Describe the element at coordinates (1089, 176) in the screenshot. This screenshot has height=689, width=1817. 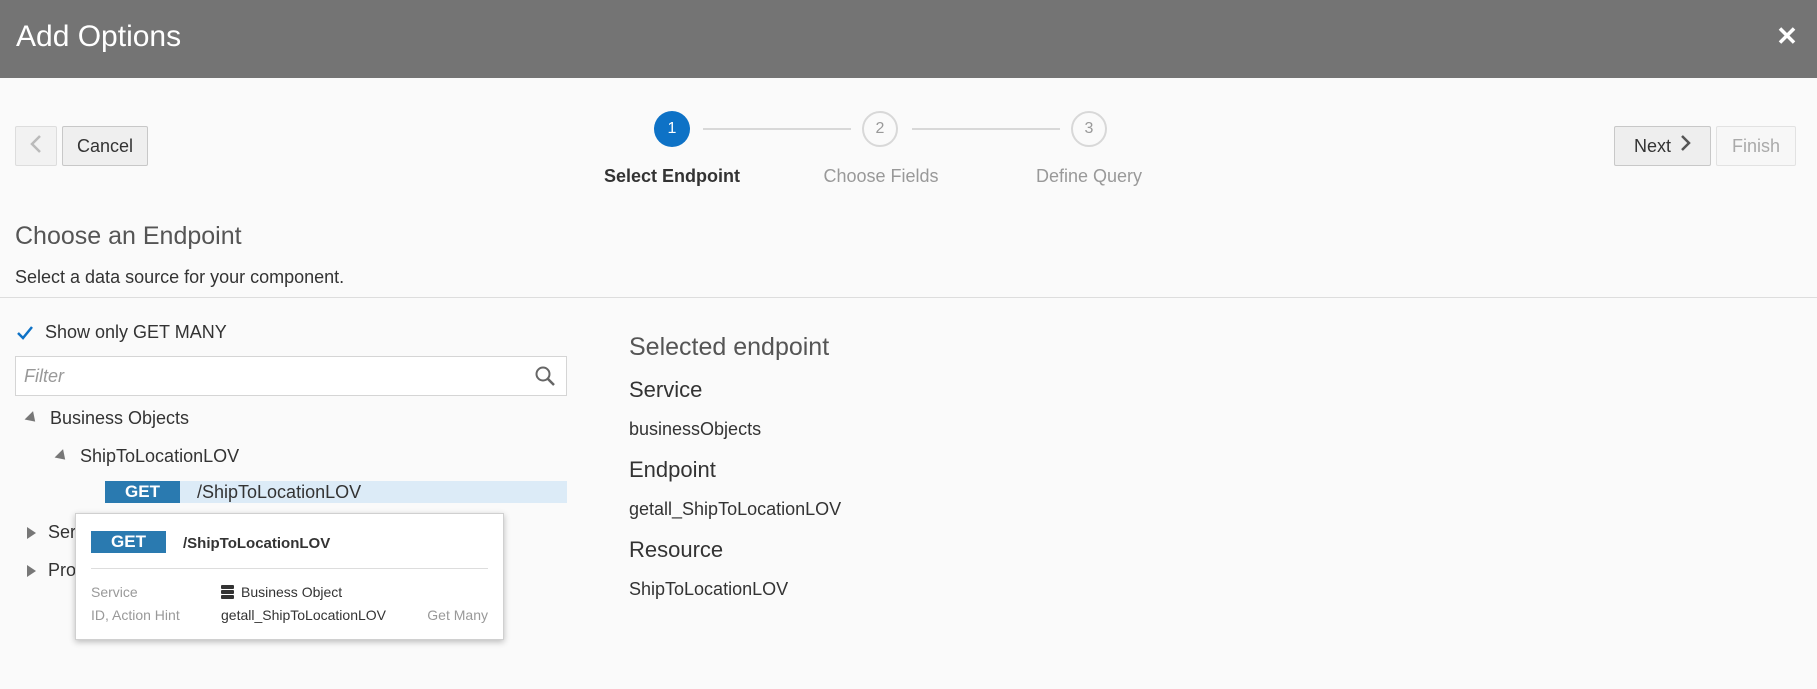
I see `step-3-label: Define Query` at that location.